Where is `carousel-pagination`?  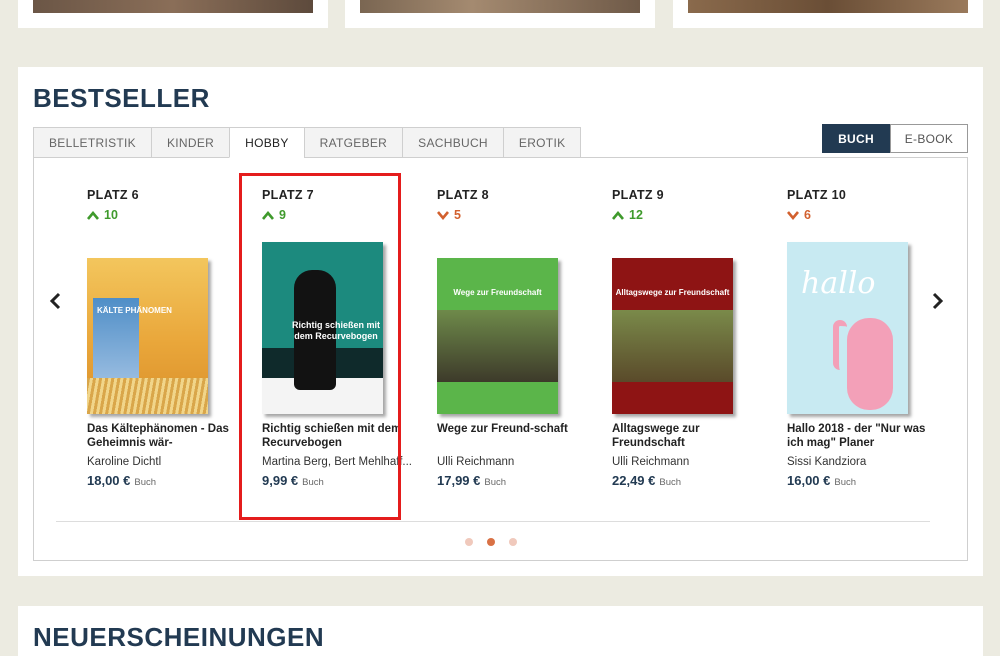 carousel-pagination is located at coordinates (491, 542).